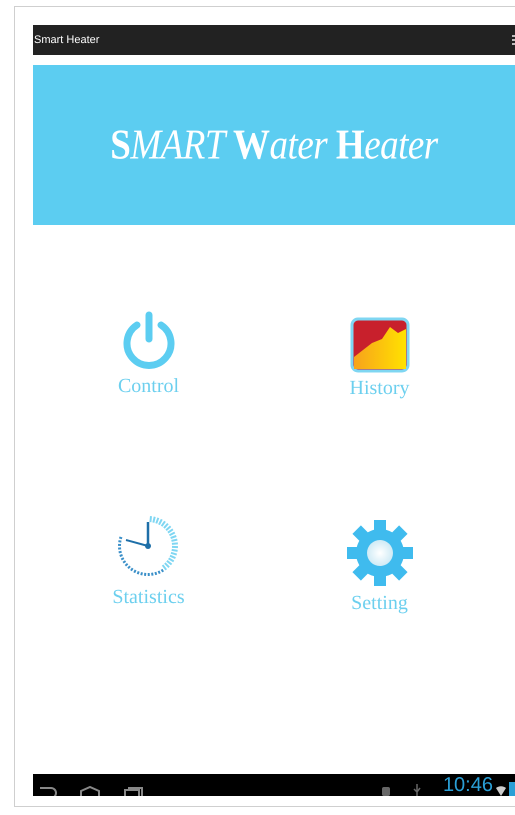  Describe the element at coordinates (47, 791) in the screenshot. I see `back-icon` at that location.